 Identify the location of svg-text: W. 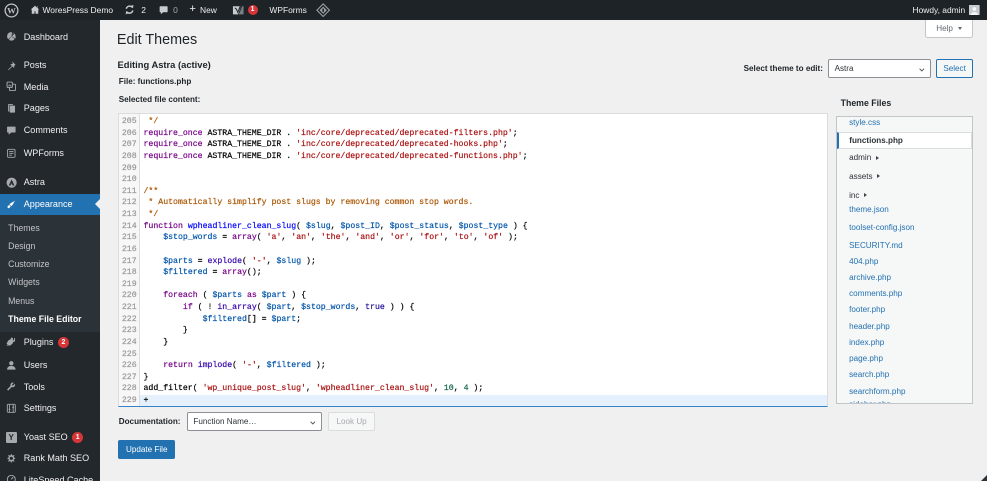
(12, 10).